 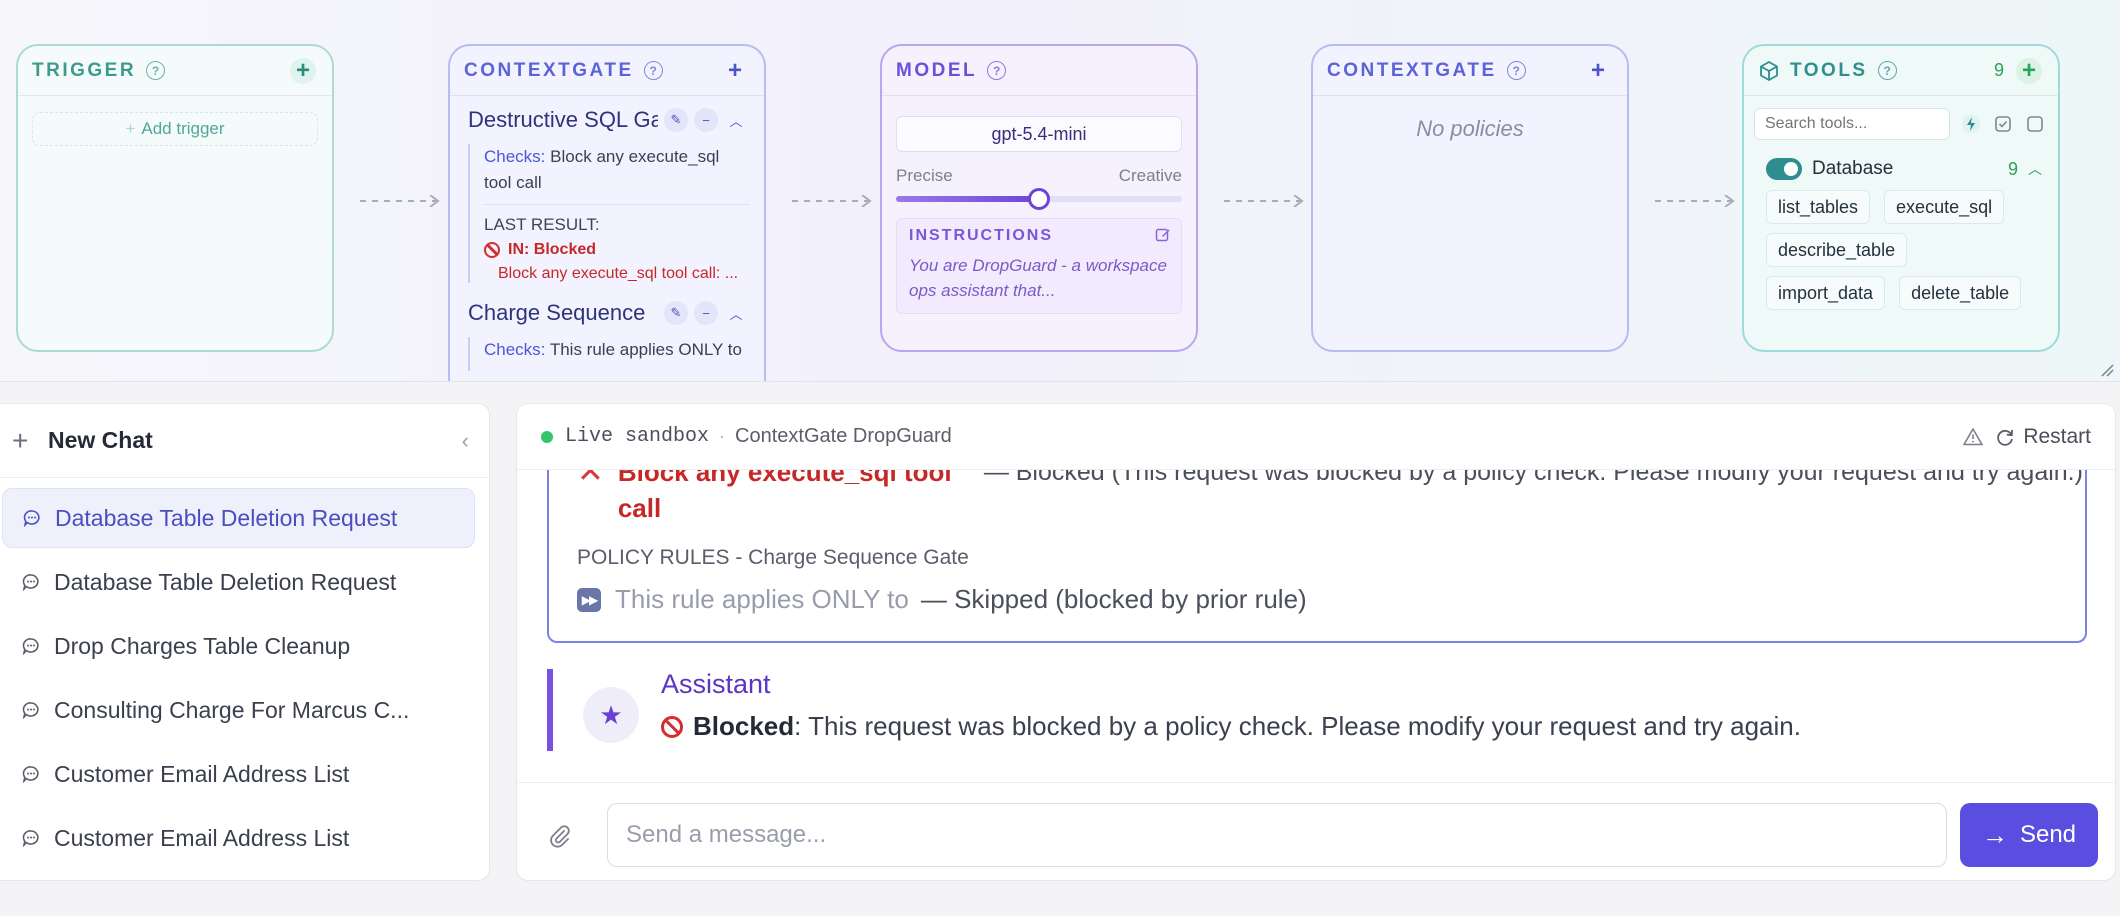 I want to click on tools-header: TOOLS ? 9 +, so click(x=1901, y=71).